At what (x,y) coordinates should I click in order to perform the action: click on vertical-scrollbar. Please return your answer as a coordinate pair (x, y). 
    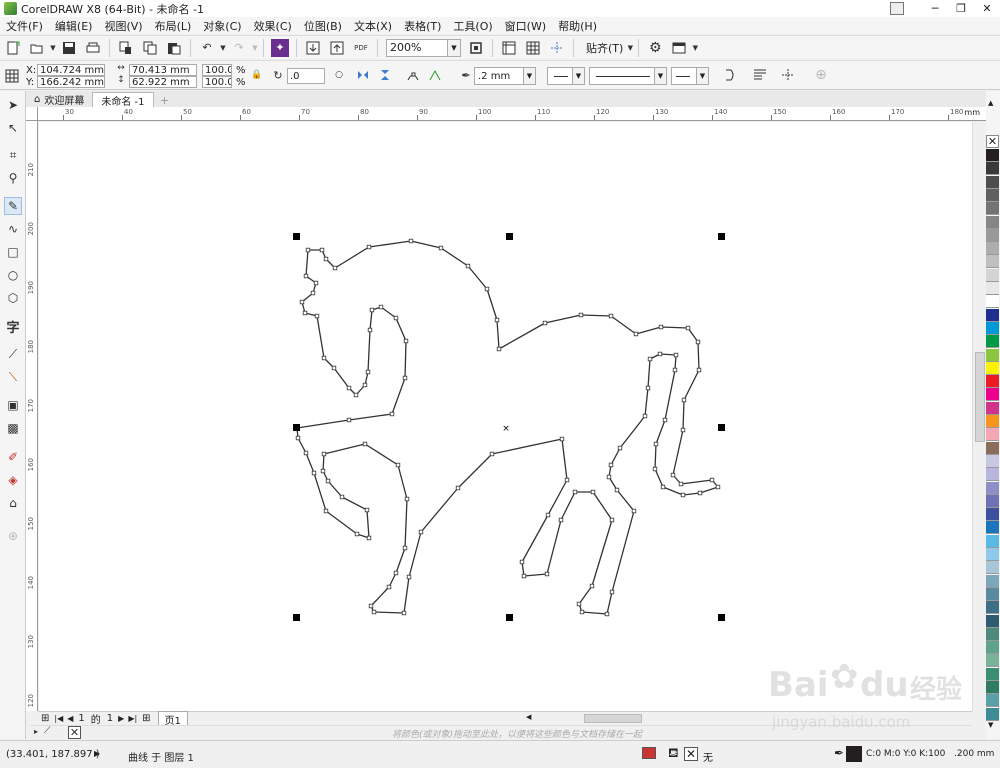
    Looking at the image, I should click on (979, 416).